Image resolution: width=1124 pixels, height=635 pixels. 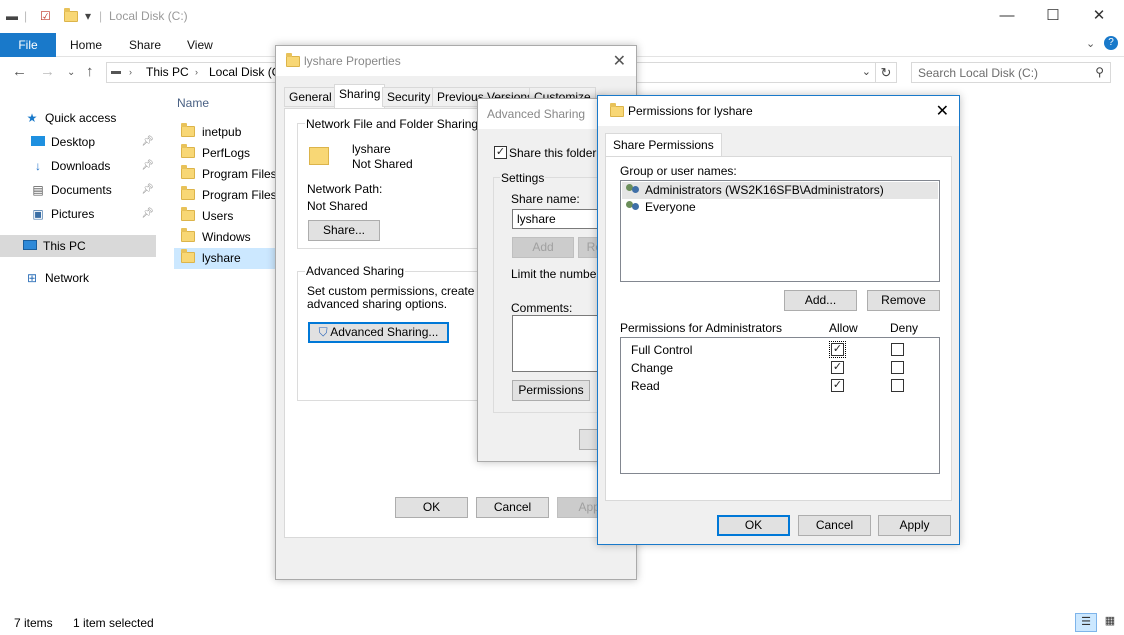 What do you see at coordinates (226, 237) in the screenshot?
I see `file-row-windows: Windows` at bounding box center [226, 237].